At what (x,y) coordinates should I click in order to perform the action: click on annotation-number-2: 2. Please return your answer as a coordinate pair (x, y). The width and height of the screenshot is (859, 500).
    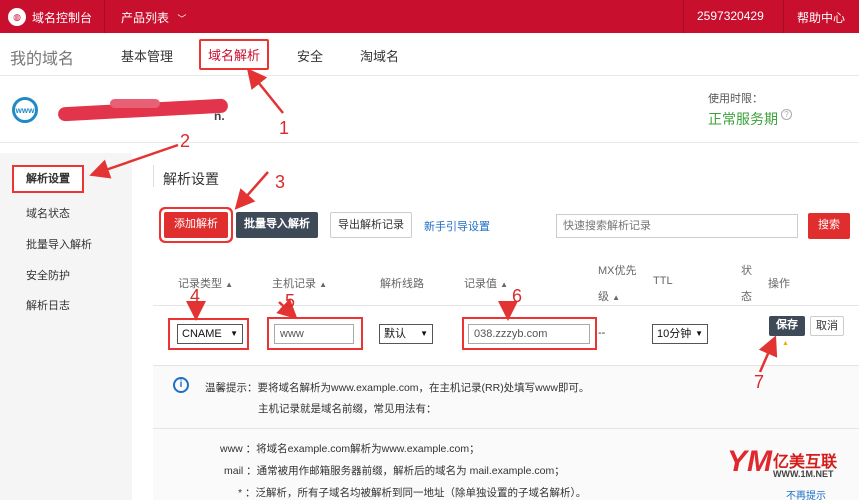
    Looking at the image, I should click on (185, 141).